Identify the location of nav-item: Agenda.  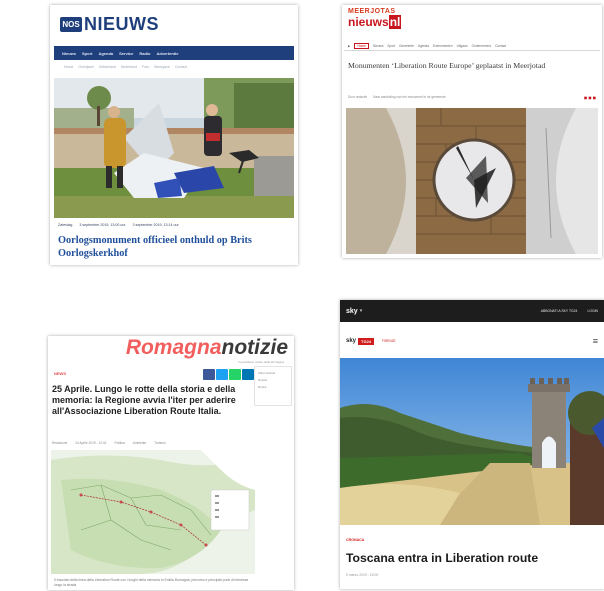
(423, 46).